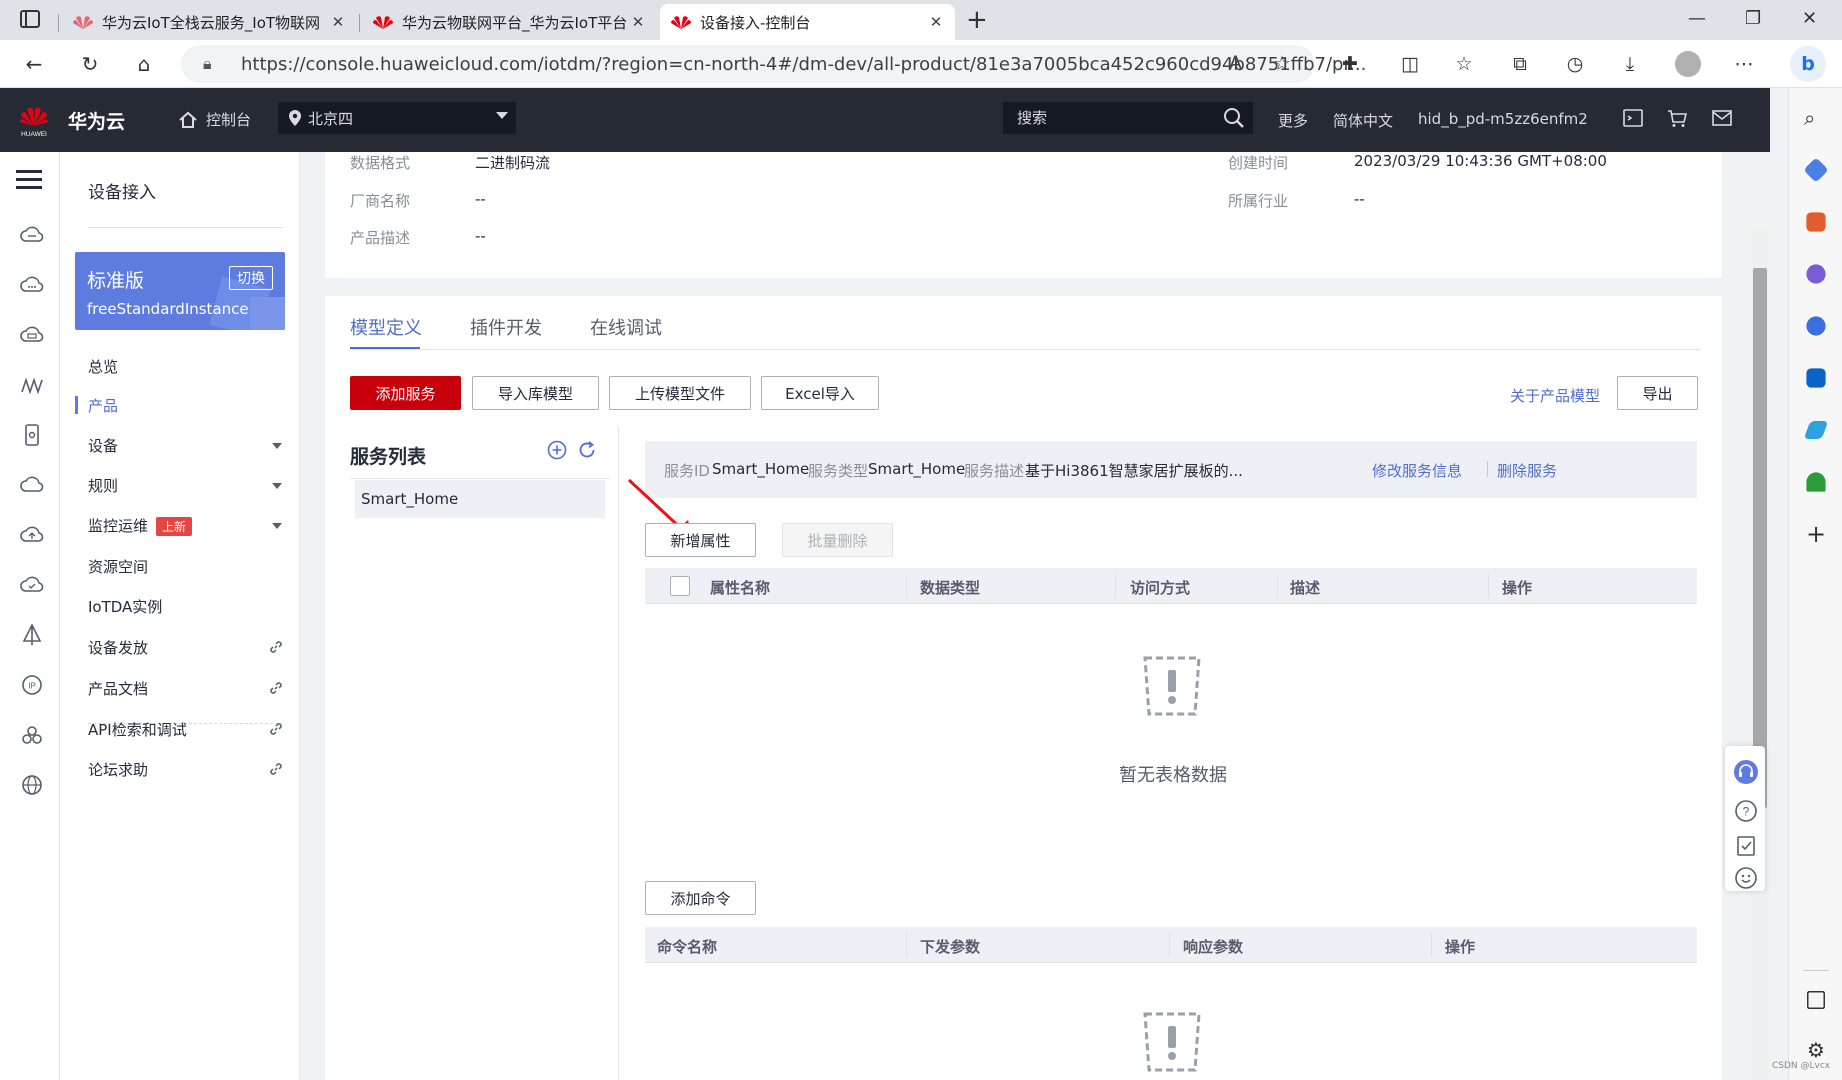 The image size is (1842, 1080). Describe the element at coordinates (32, 335) in the screenshot. I see `cloud-storage-icon` at that location.